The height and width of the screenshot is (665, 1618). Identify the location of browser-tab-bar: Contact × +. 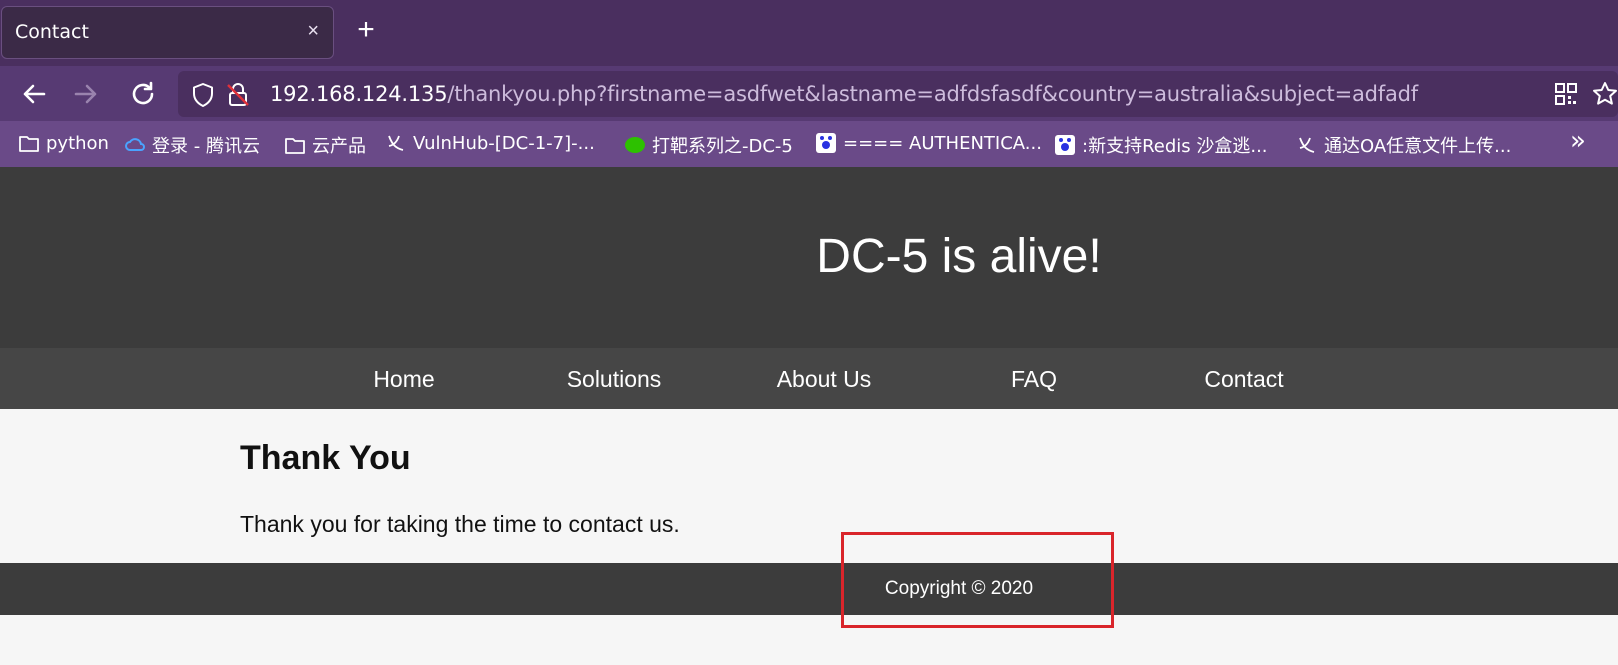
(809, 33).